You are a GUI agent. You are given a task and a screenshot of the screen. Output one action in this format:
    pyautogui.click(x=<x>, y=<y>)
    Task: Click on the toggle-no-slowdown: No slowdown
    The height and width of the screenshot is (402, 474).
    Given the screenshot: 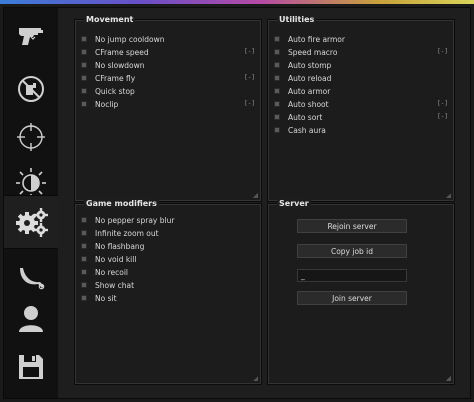 What is the action you would take?
    pyautogui.click(x=168, y=65)
    